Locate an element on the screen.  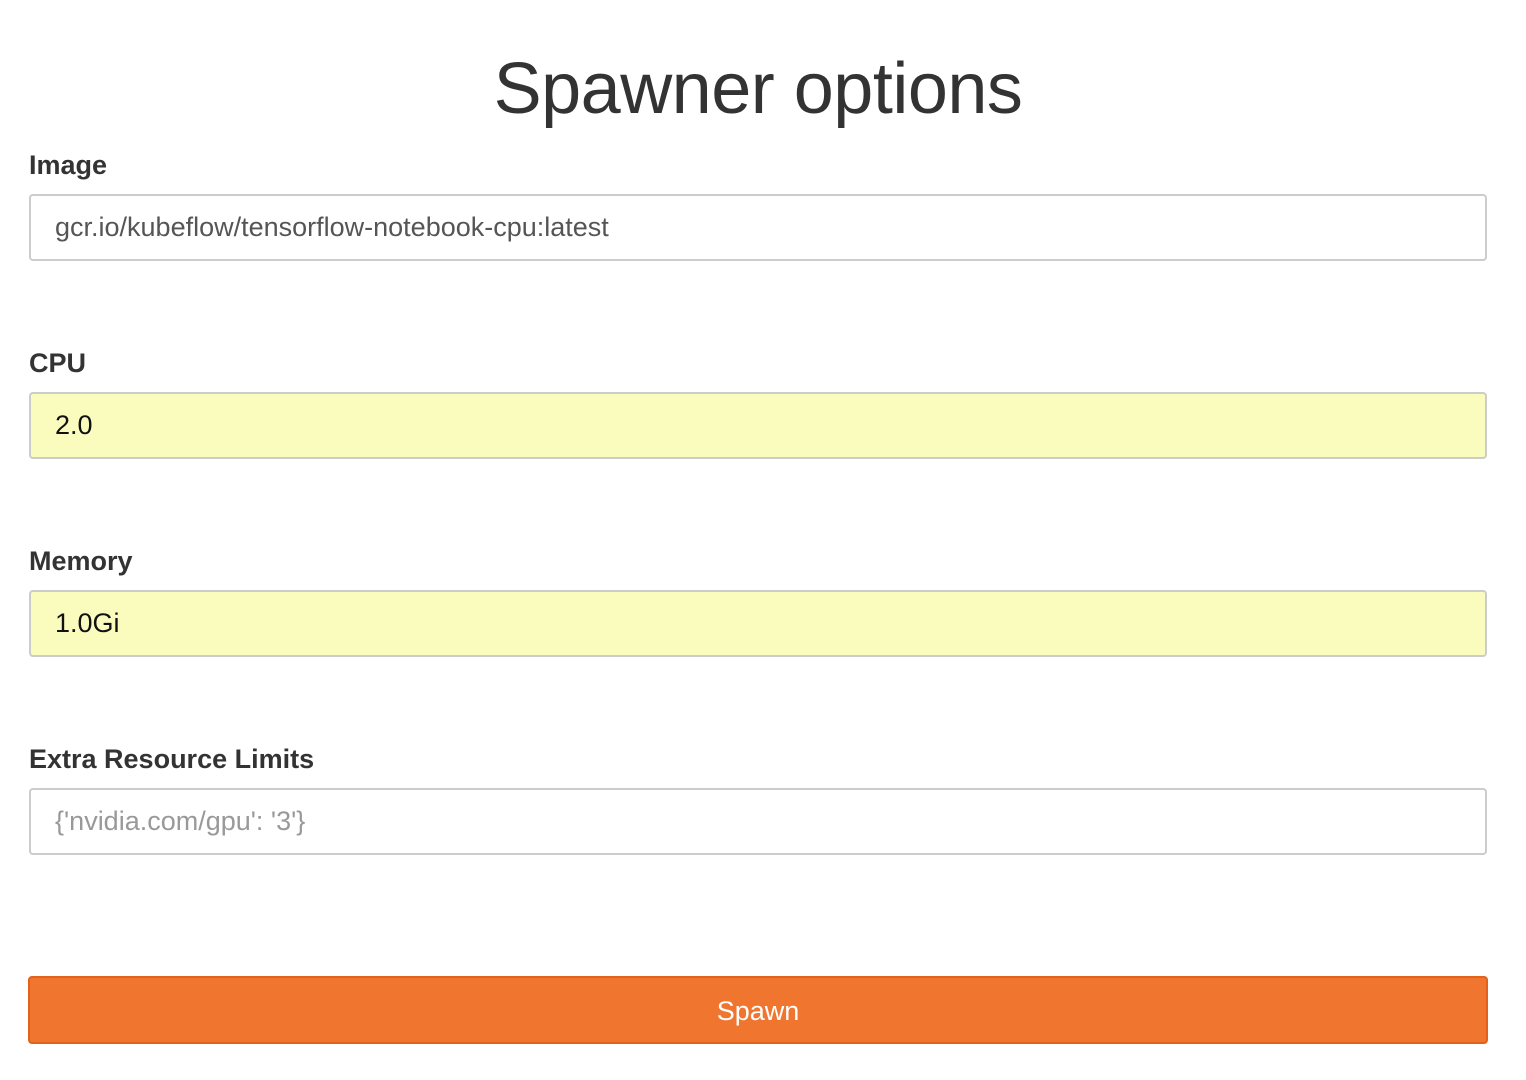
cpu-label: CPU is located at coordinates (58, 363).